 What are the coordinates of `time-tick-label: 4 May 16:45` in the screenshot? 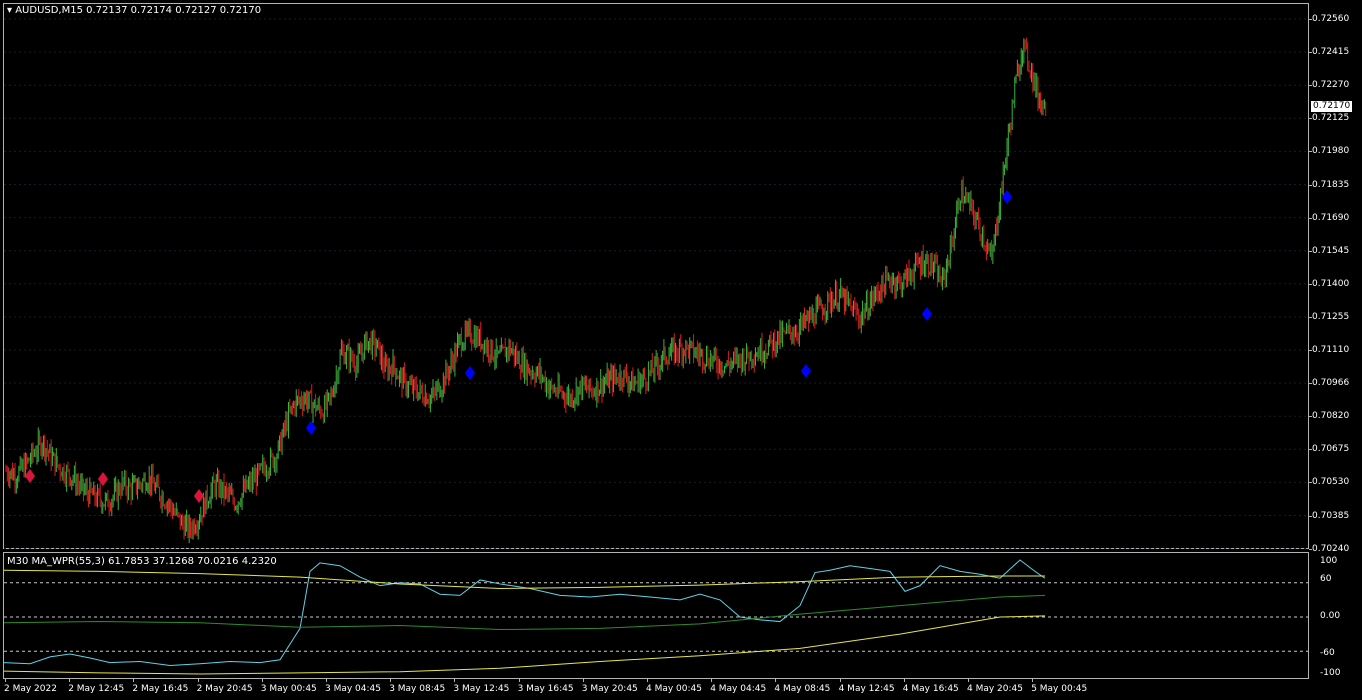 It's located at (930, 689).